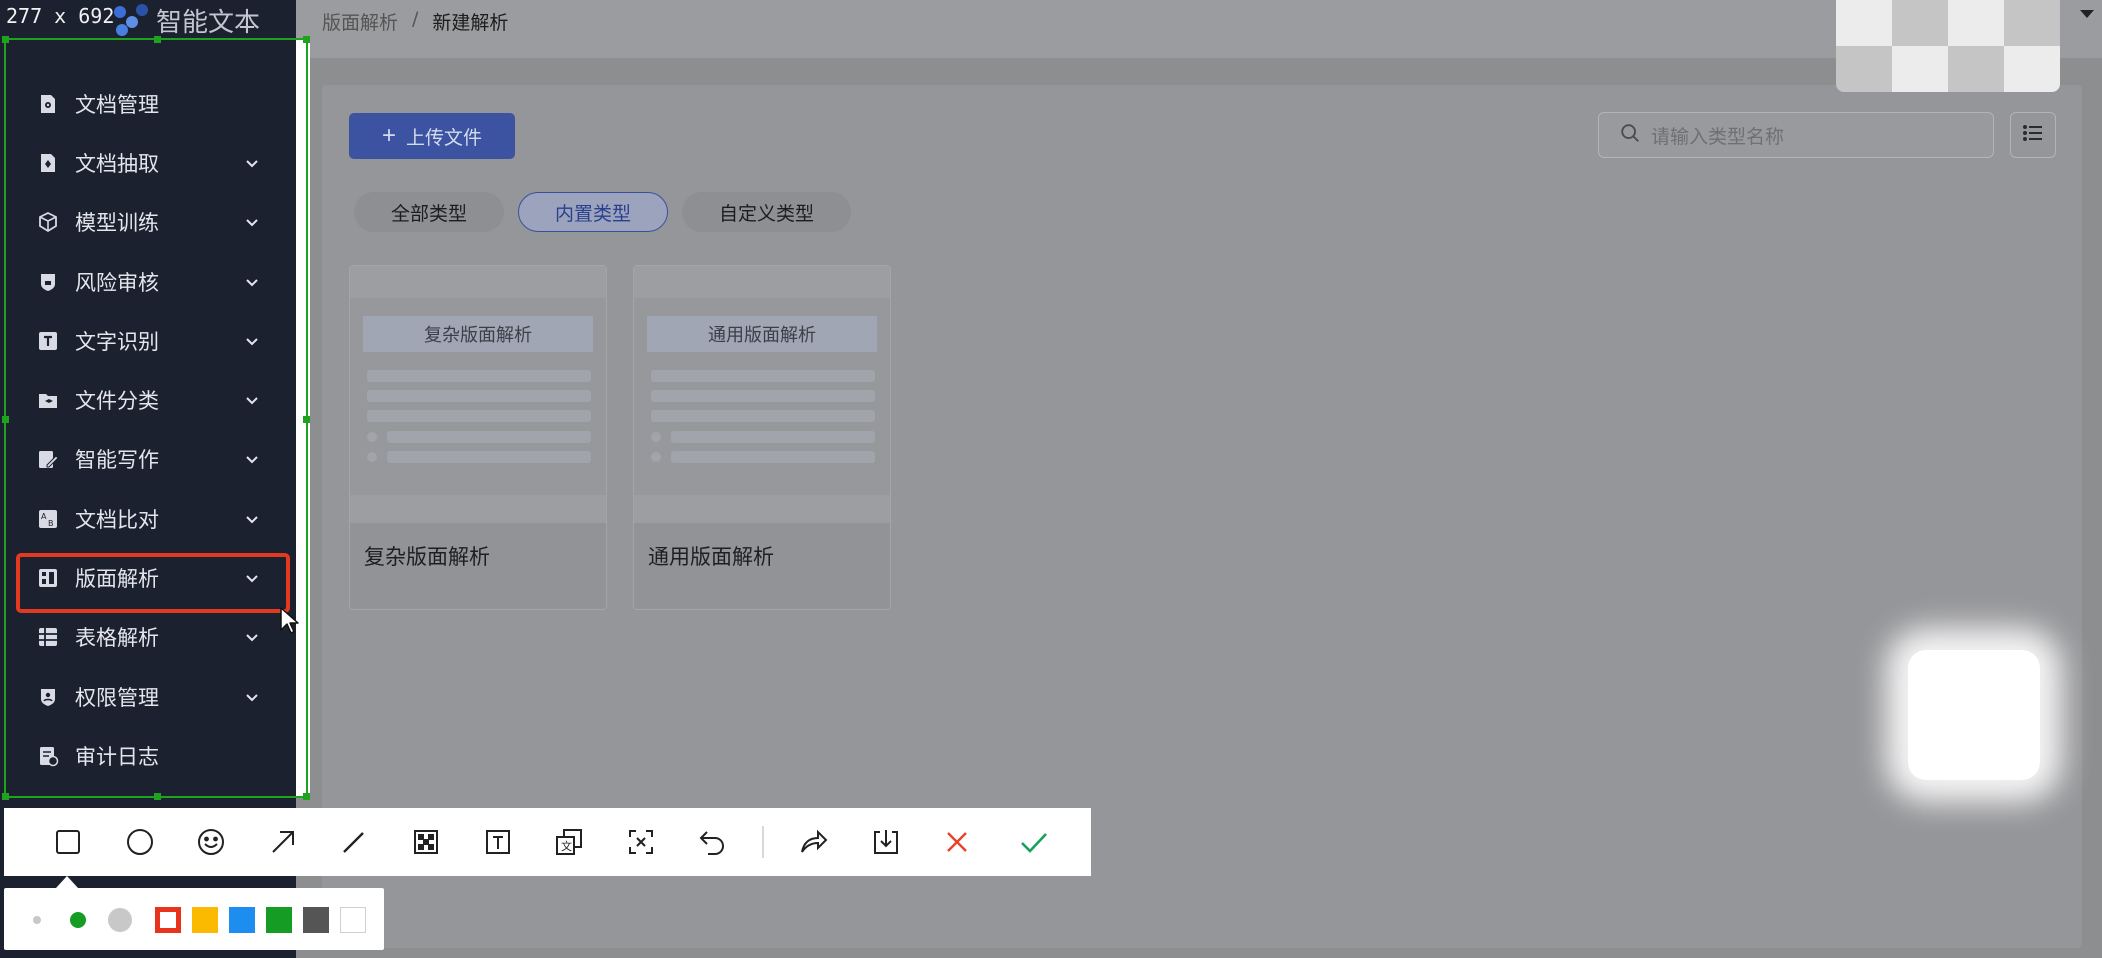  What do you see at coordinates (1199, 29) in the screenshot?
I see `top-header: 版面解析 / 新建解析` at bounding box center [1199, 29].